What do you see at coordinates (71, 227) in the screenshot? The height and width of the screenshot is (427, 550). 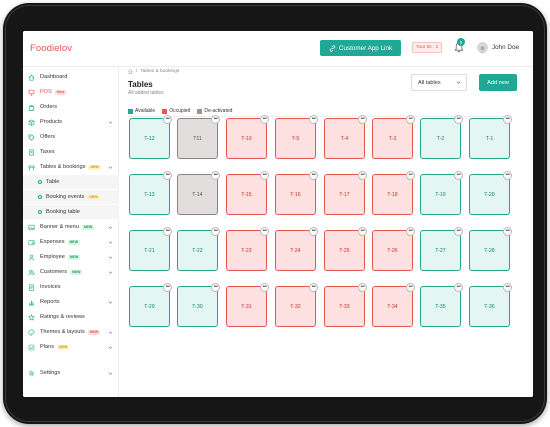 I see `sidebar-item-banner-menu: Banner & menu NEW` at bounding box center [71, 227].